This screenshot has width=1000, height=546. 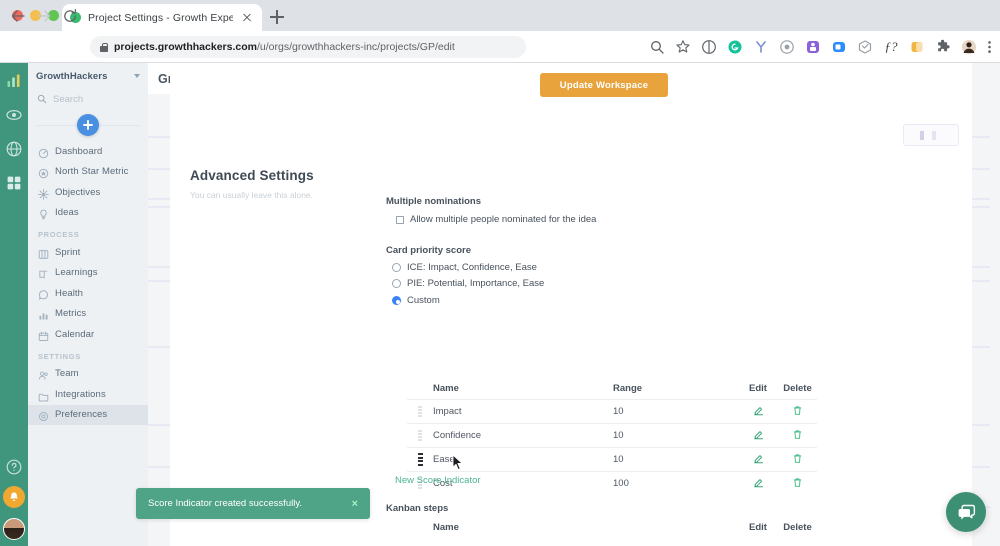 I want to click on team-icon, so click(x=43, y=374).